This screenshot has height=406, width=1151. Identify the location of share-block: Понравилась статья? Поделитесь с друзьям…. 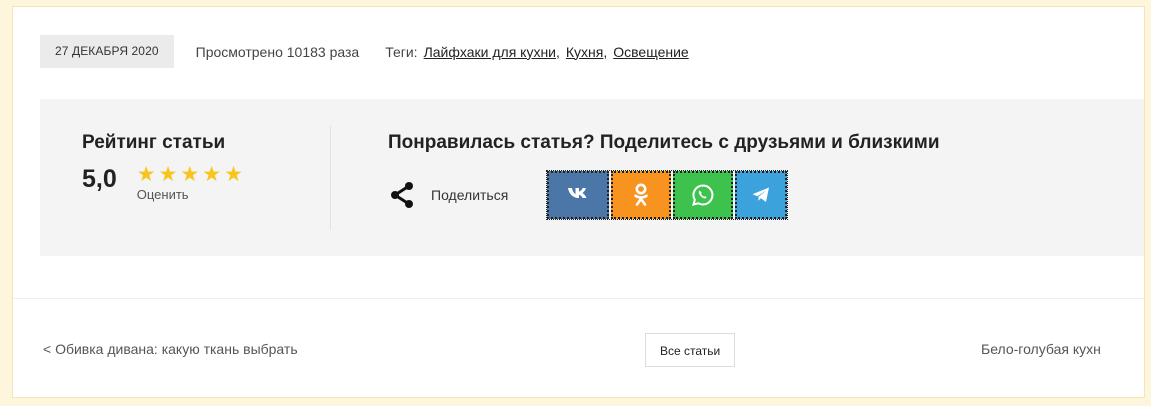
(664, 176).